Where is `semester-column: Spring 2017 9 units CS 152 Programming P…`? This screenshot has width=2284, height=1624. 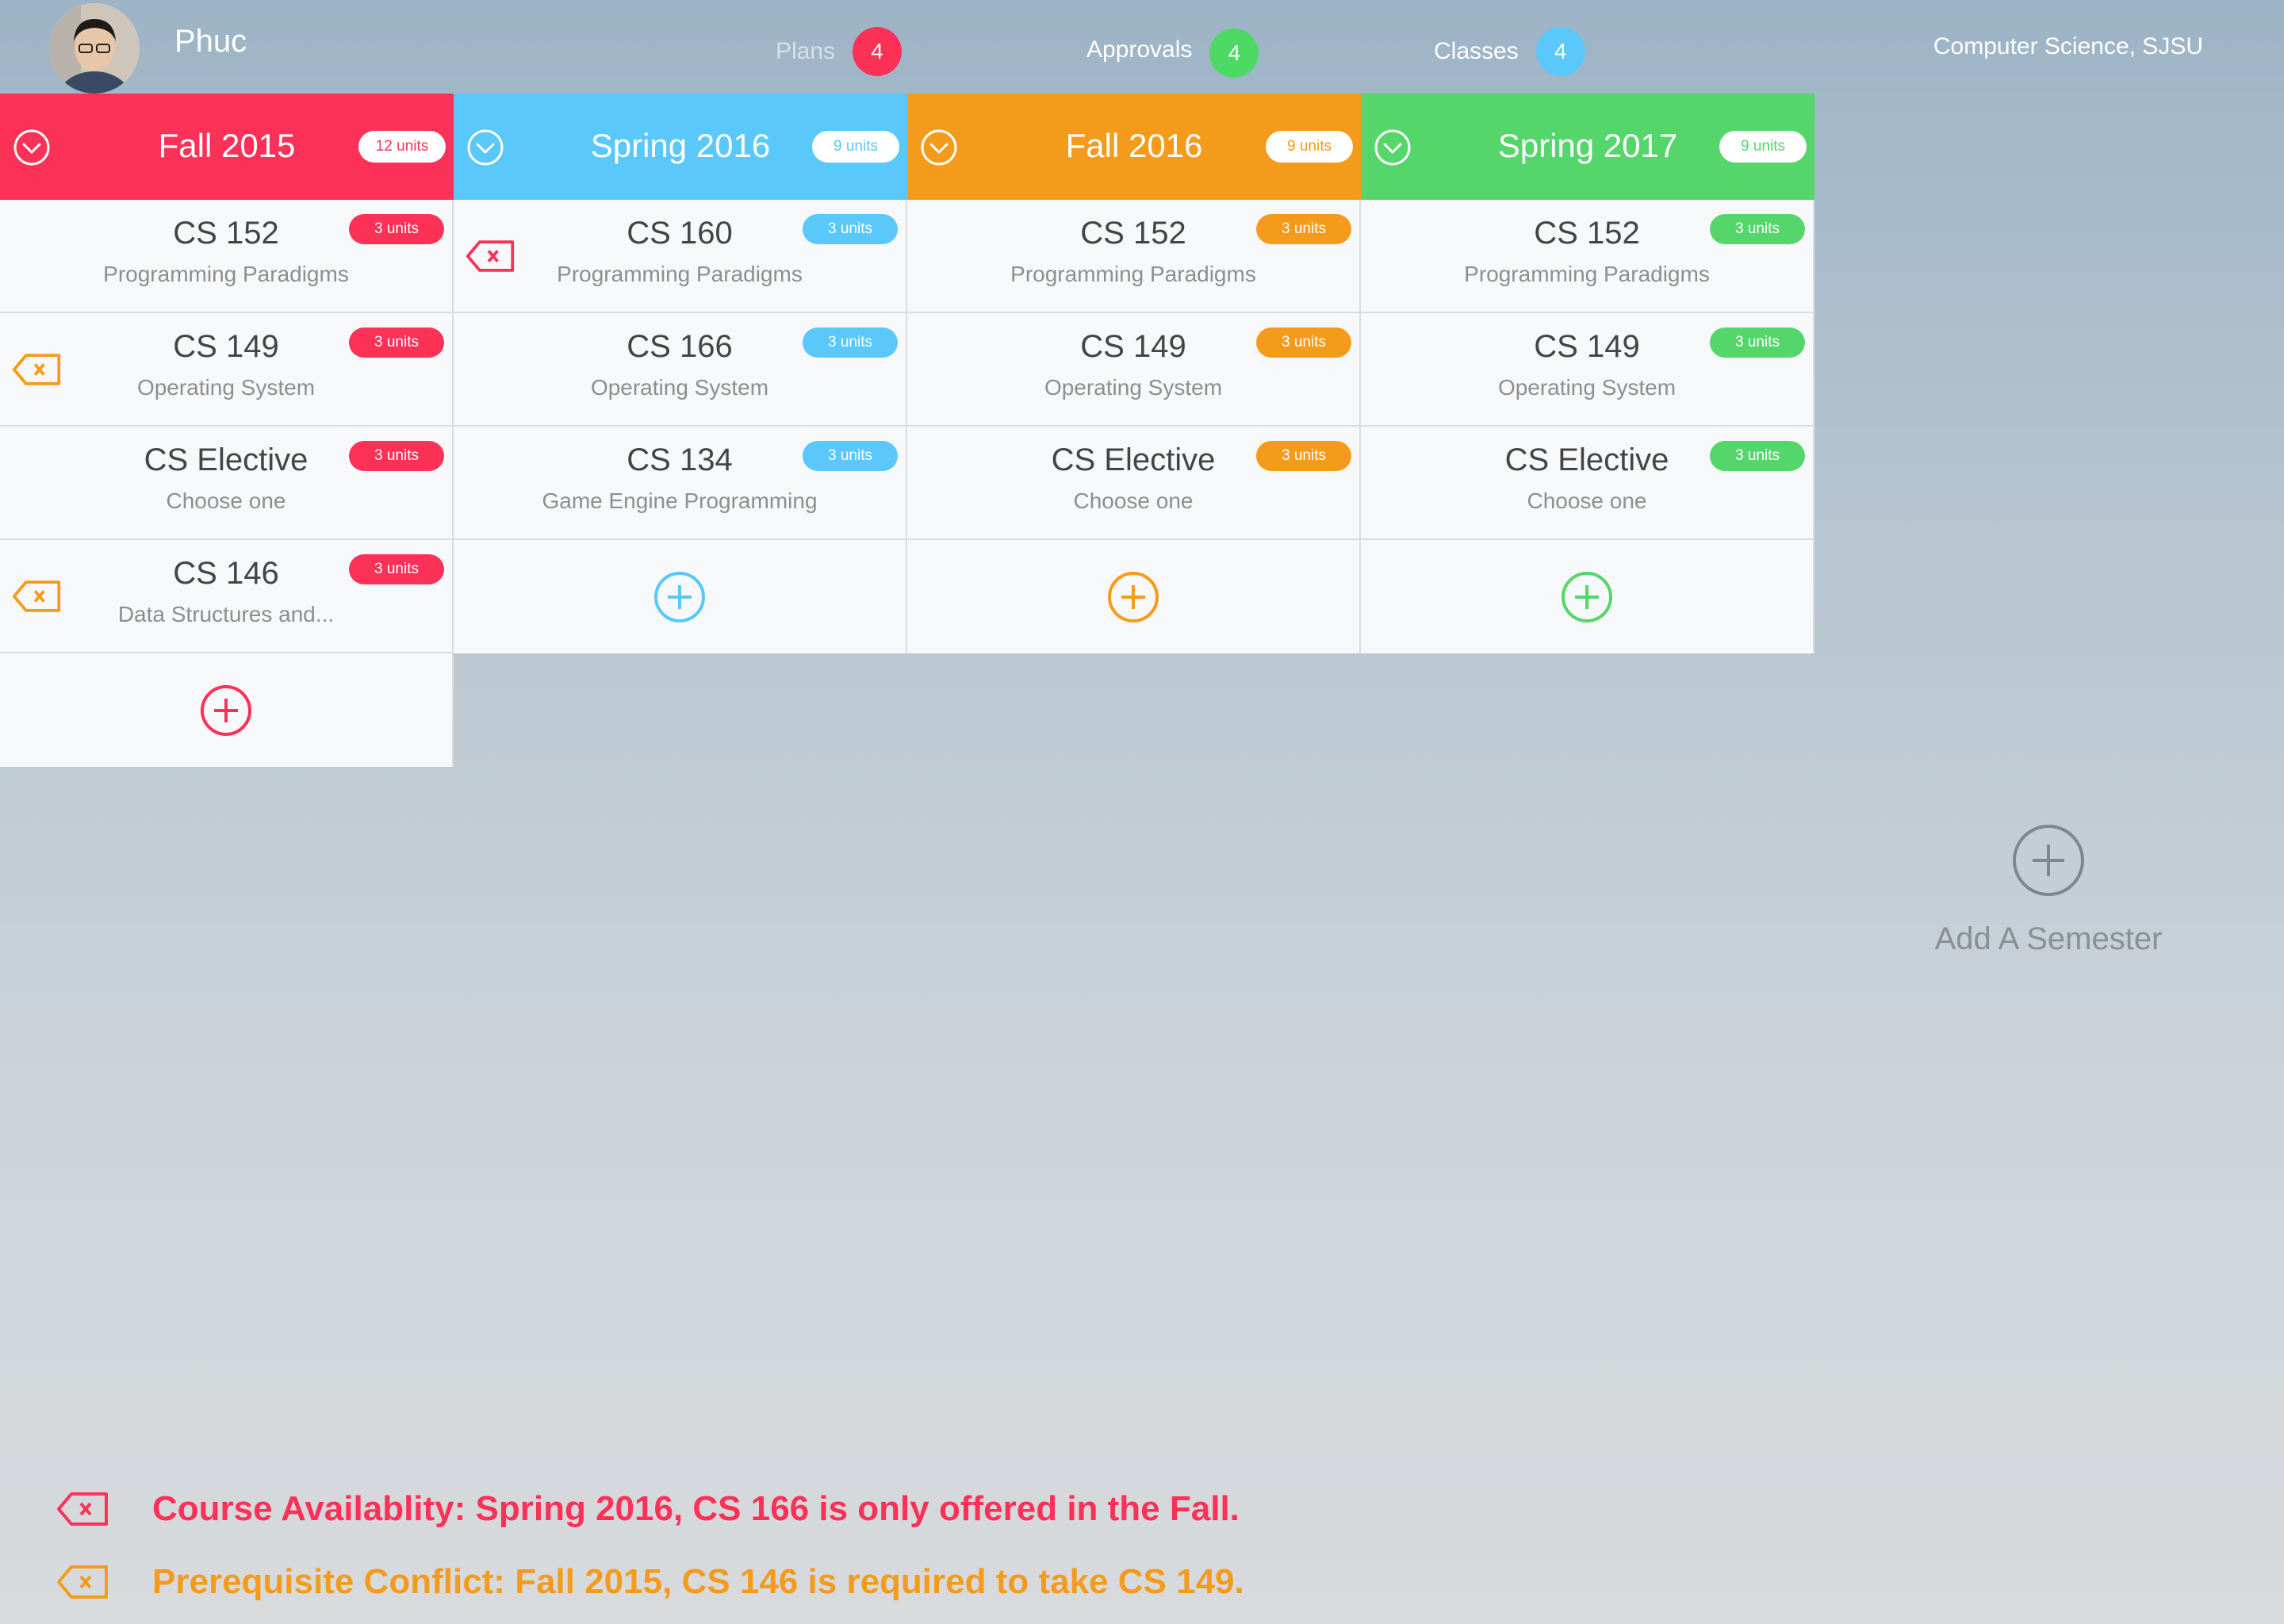 semester-column: Spring 2017 9 units CS 152 Programming P… is located at coordinates (1588, 373).